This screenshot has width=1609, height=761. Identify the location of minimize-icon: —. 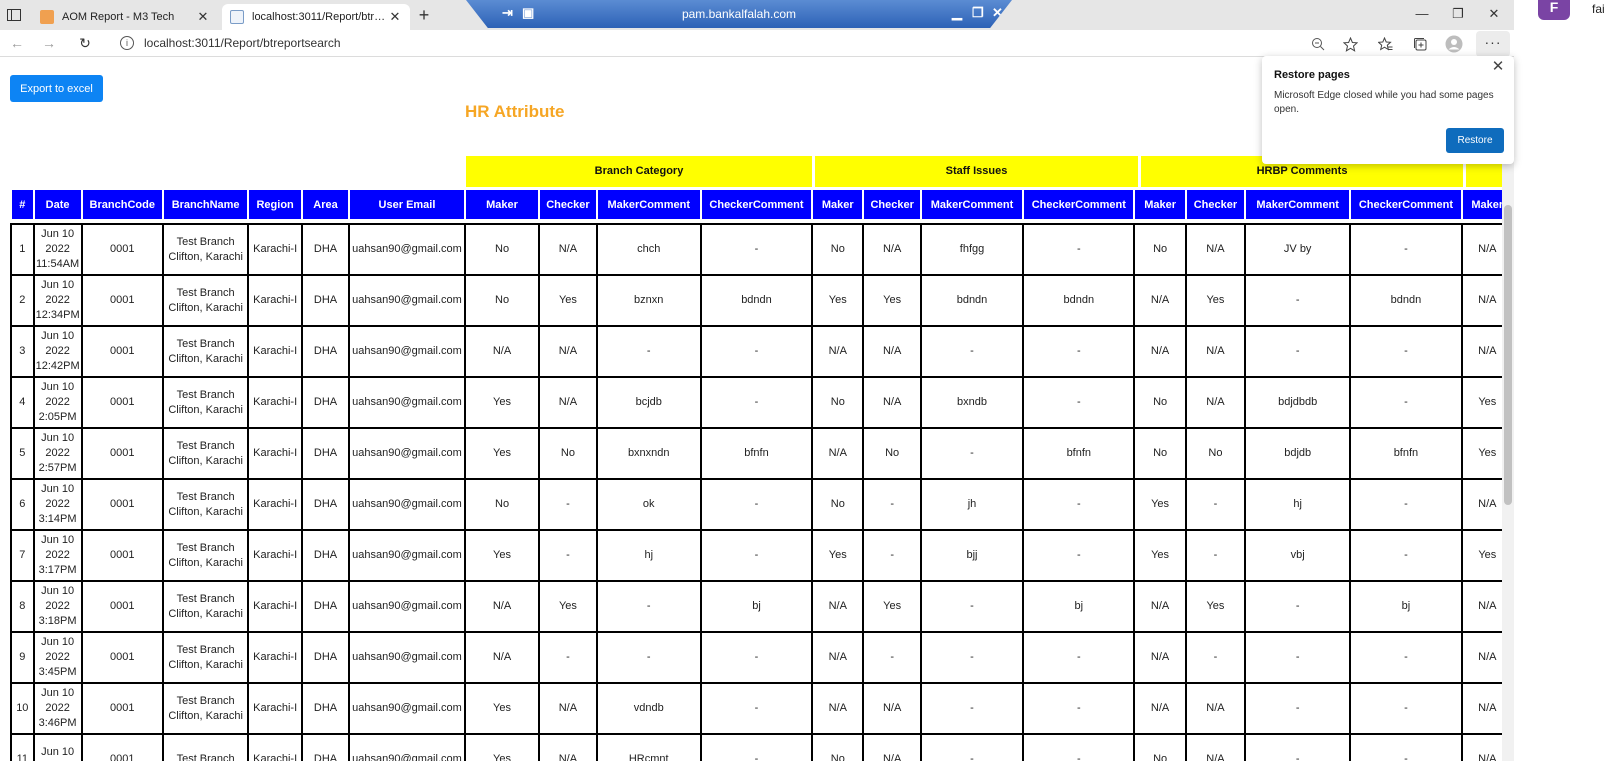
(1422, 13).